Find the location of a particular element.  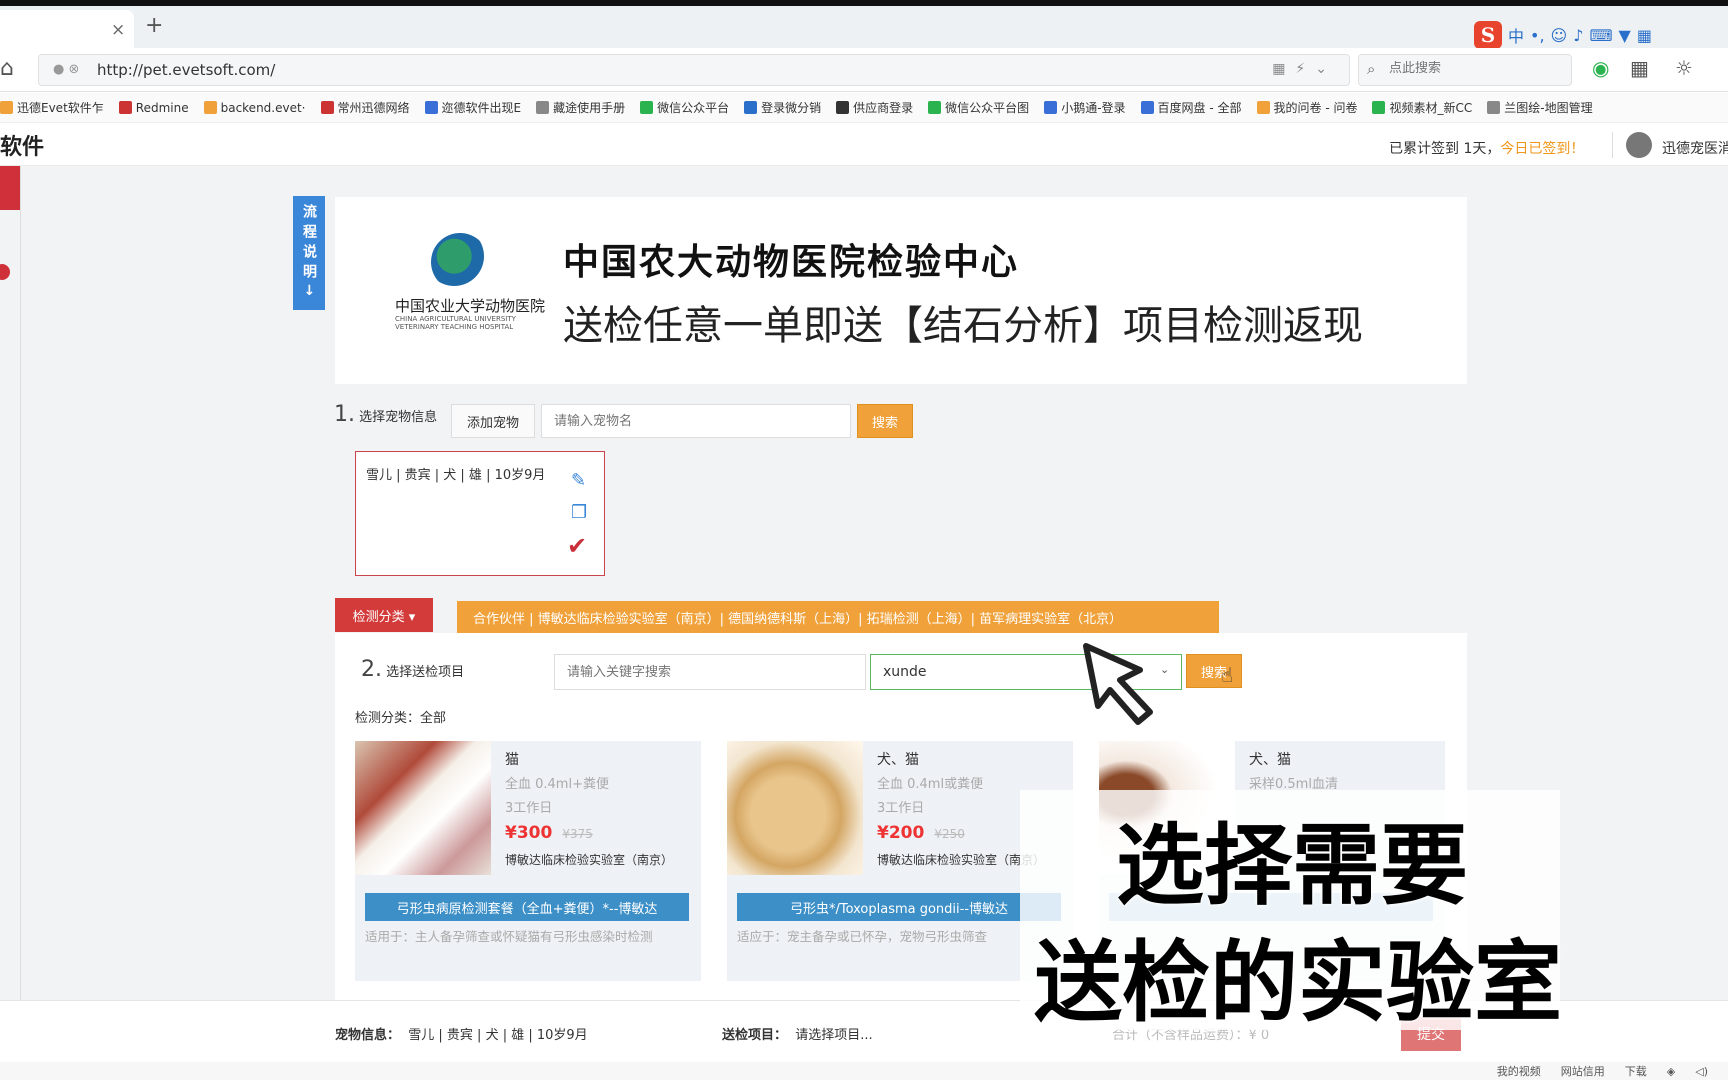

site-info-icon: ● ⊗ is located at coordinates (66, 69).